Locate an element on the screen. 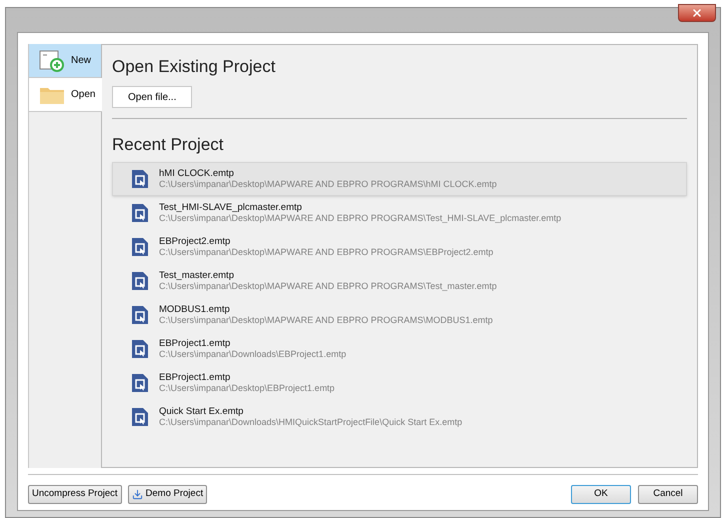 The height and width of the screenshot is (518, 725). project-path: C:\Users\impanar\Desktop\EBProject1.emtp is located at coordinates (247, 388).